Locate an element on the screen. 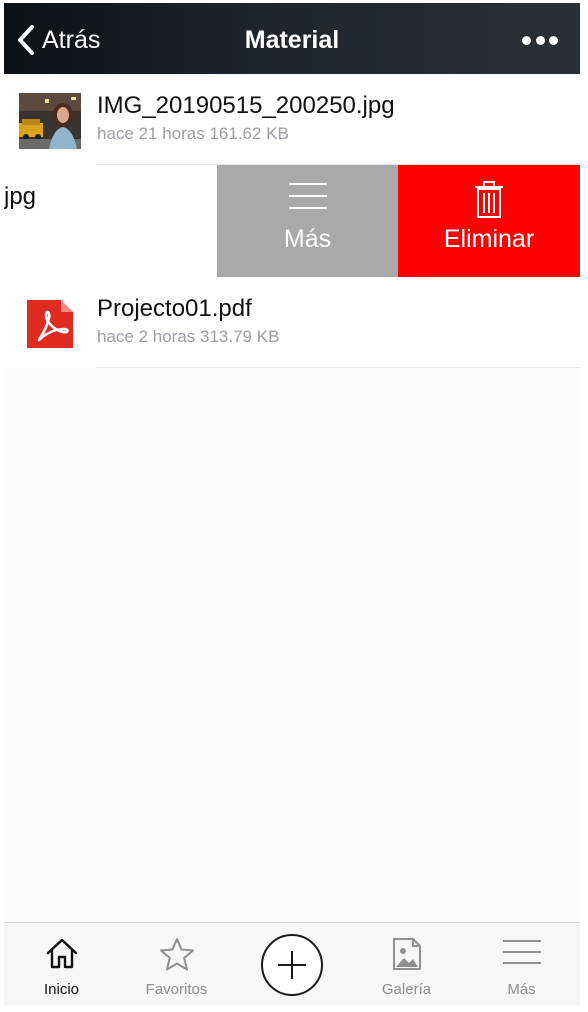 This screenshot has width=588, height=1012. tab-bar: Inicio Favoritos Galería Más is located at coordinates (292, 964).